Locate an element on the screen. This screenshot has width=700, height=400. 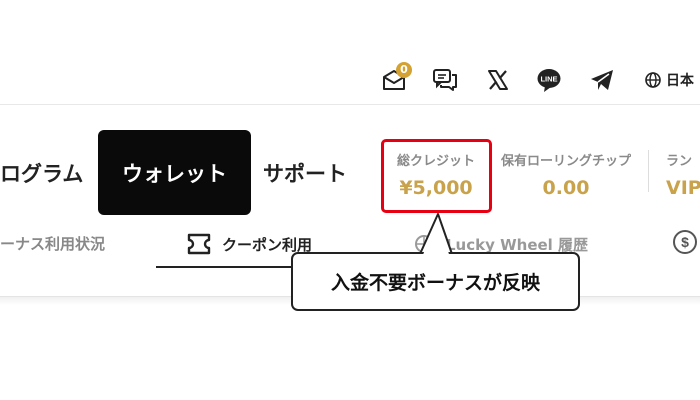
rank-value: VIP is located at coordinates (683, 188).